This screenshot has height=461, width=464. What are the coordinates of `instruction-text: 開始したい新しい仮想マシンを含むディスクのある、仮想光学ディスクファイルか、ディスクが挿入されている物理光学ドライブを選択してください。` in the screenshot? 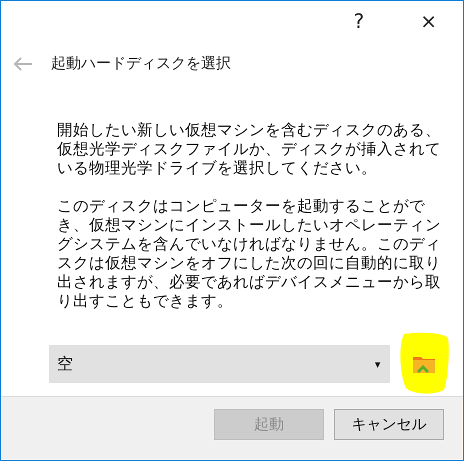 It's located at (249, 149).